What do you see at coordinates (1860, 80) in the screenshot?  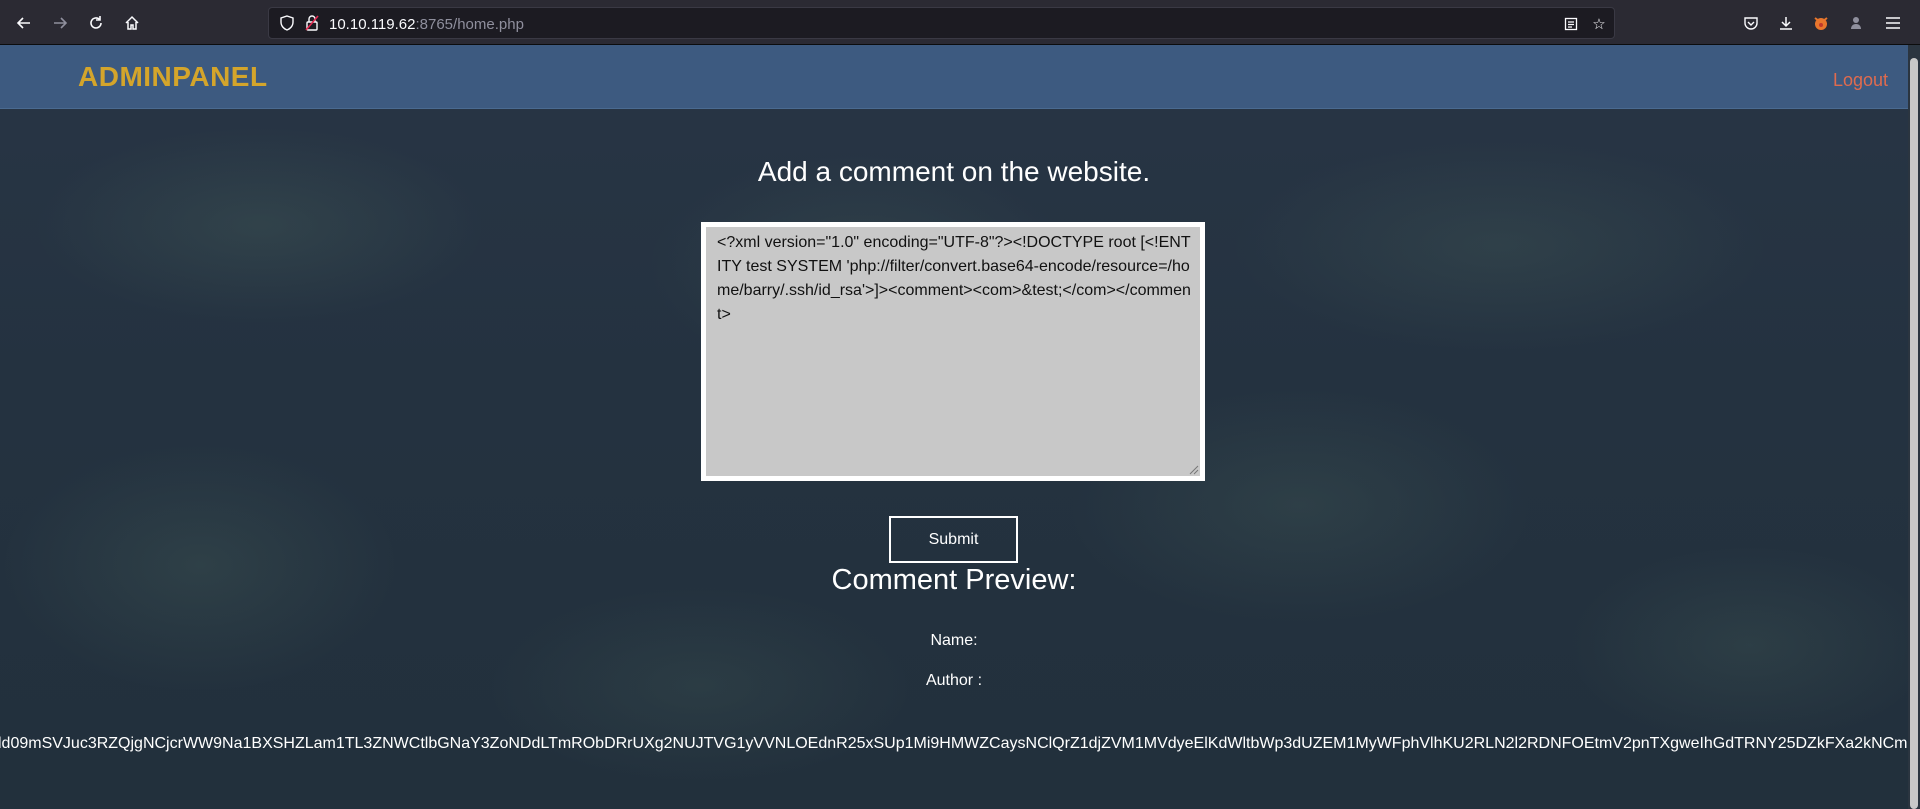 I see `logout-link: Logout` at bounding box center [1860, 80].